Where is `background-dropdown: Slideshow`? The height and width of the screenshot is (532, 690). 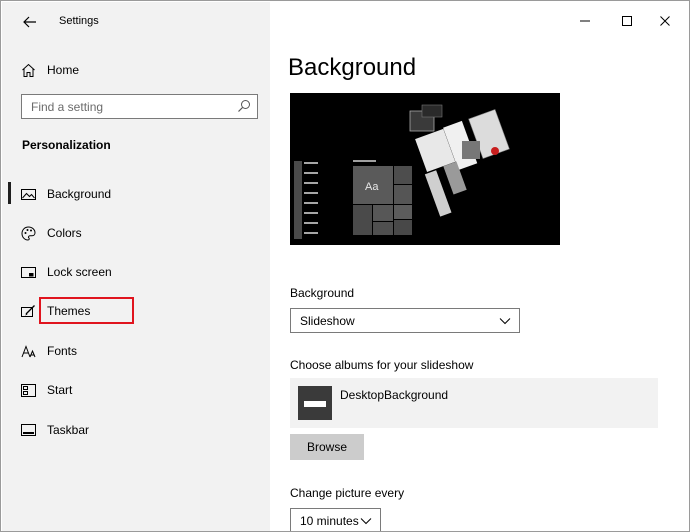
background-dropdown: Slideshow is located at coordinates (405, 320).